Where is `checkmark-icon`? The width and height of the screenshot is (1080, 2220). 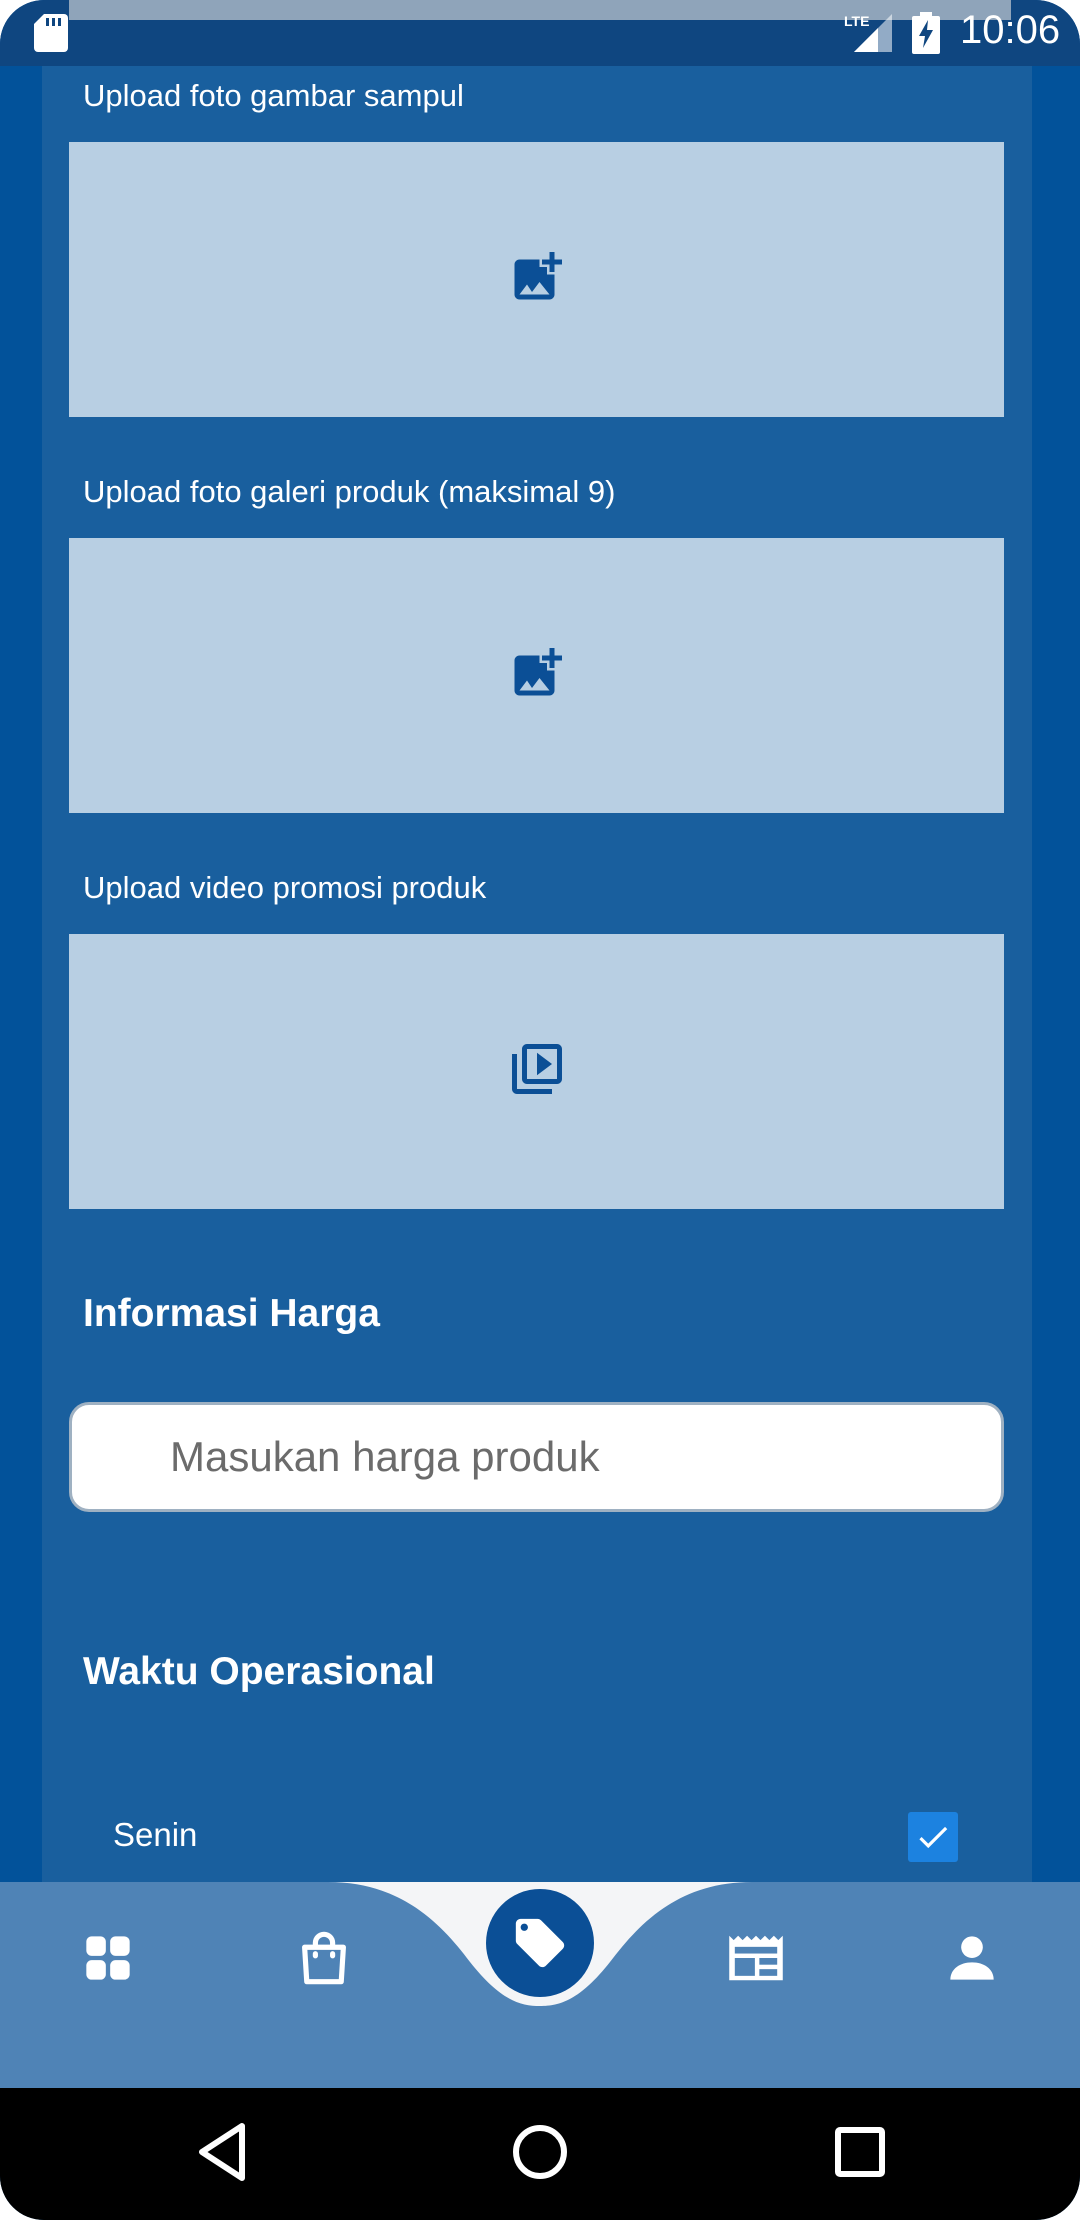 checkmark-icon is located at coordinates (933, 1837).